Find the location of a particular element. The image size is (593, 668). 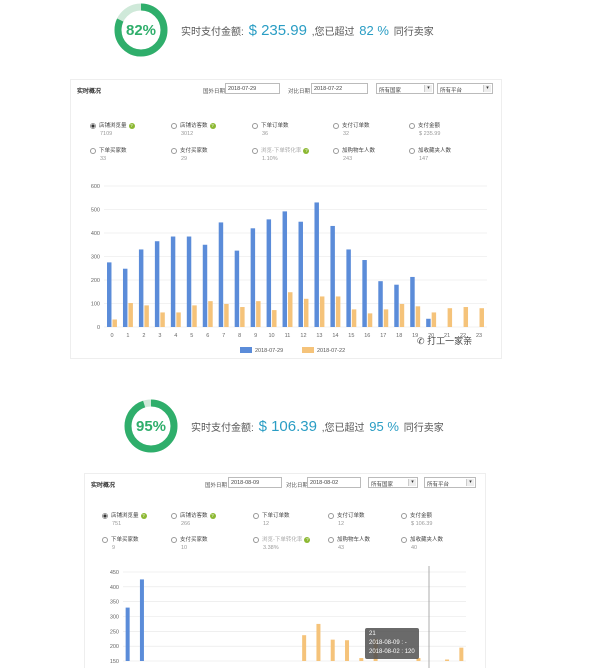

gauge-percent-2: 95% is located at coordinates (151, 426).